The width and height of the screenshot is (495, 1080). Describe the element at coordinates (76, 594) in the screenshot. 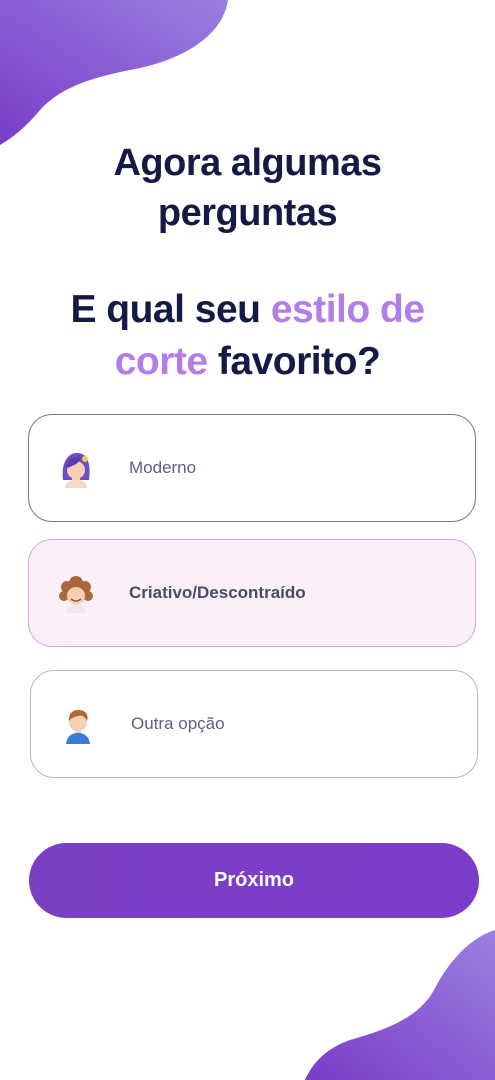

I see `curly-hair-avatar-icon` at that location.